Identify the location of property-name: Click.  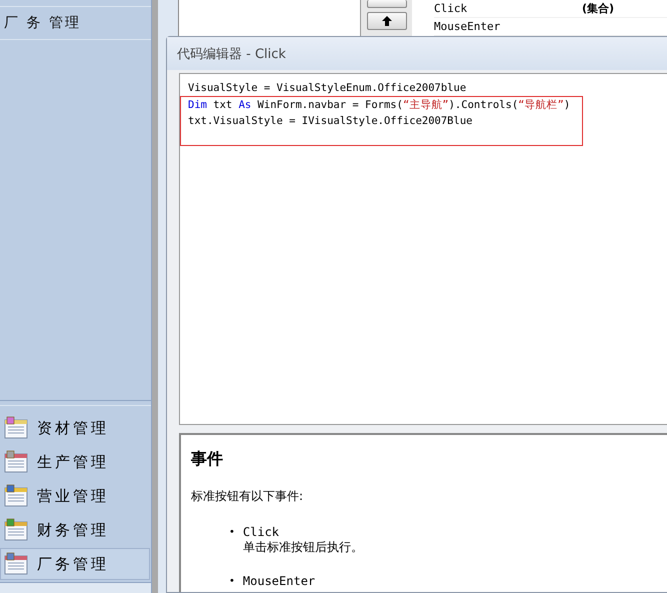
(451, 8).